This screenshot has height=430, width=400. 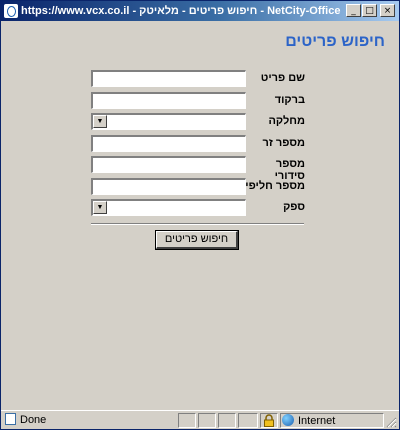 I want to click on department-label: מחלקה, so click(x=287, y=121).